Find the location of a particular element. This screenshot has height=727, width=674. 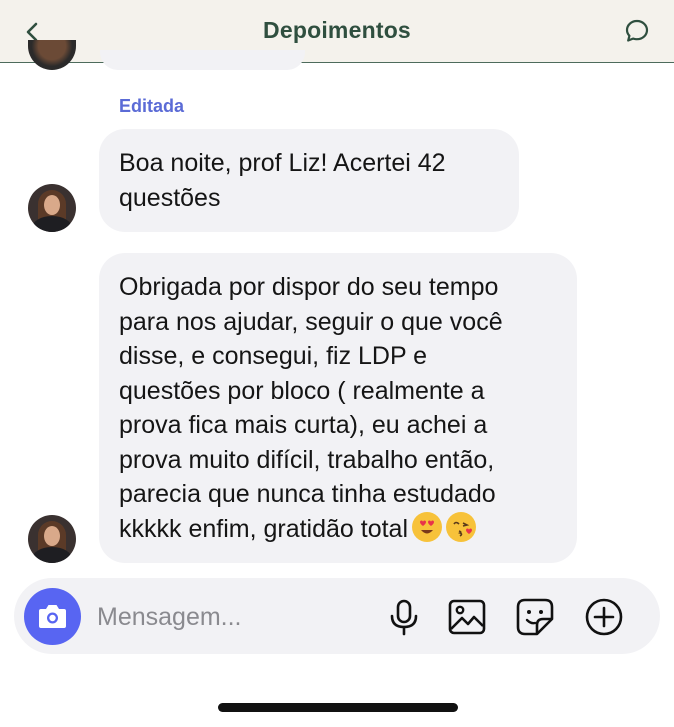

message-line: Obrigada por dispor do seu tempo is located at coordinates (309, 287).